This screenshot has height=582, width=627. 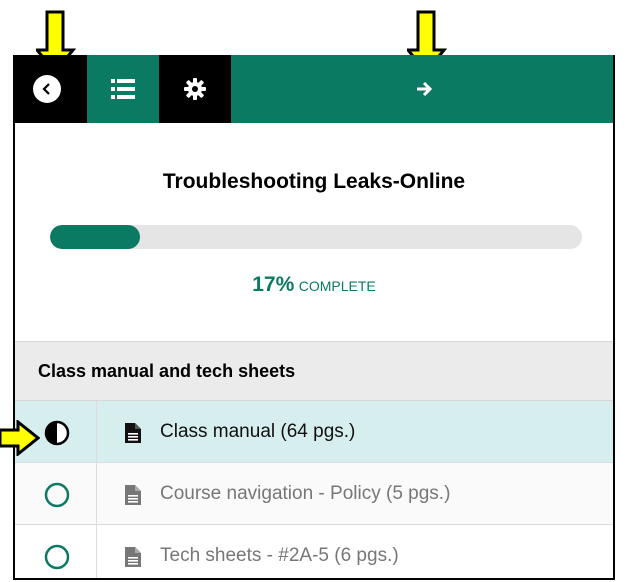 What do you see at coordinates (273, 284) in the screenshot?
I see `progress-percent: 17%` at bounding box center [273, 284].